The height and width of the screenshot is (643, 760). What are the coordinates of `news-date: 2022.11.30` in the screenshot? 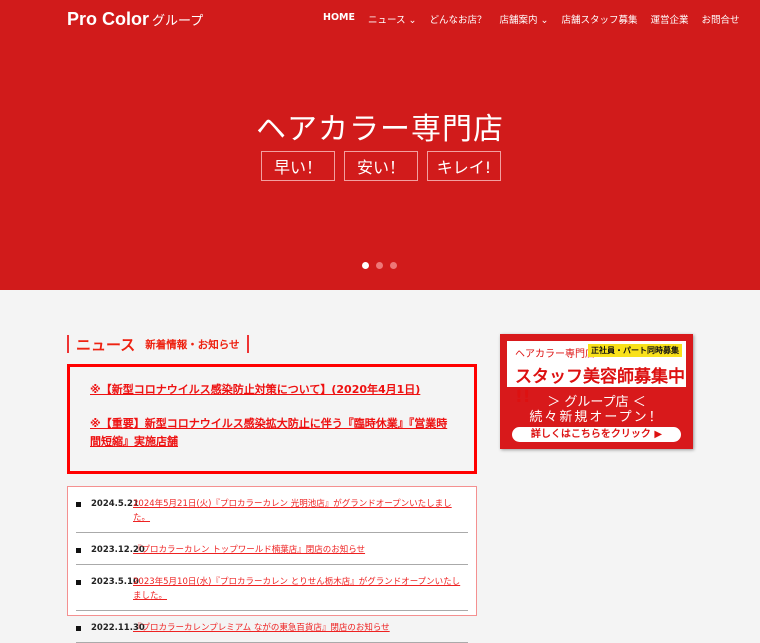 It's located at (118, 628).